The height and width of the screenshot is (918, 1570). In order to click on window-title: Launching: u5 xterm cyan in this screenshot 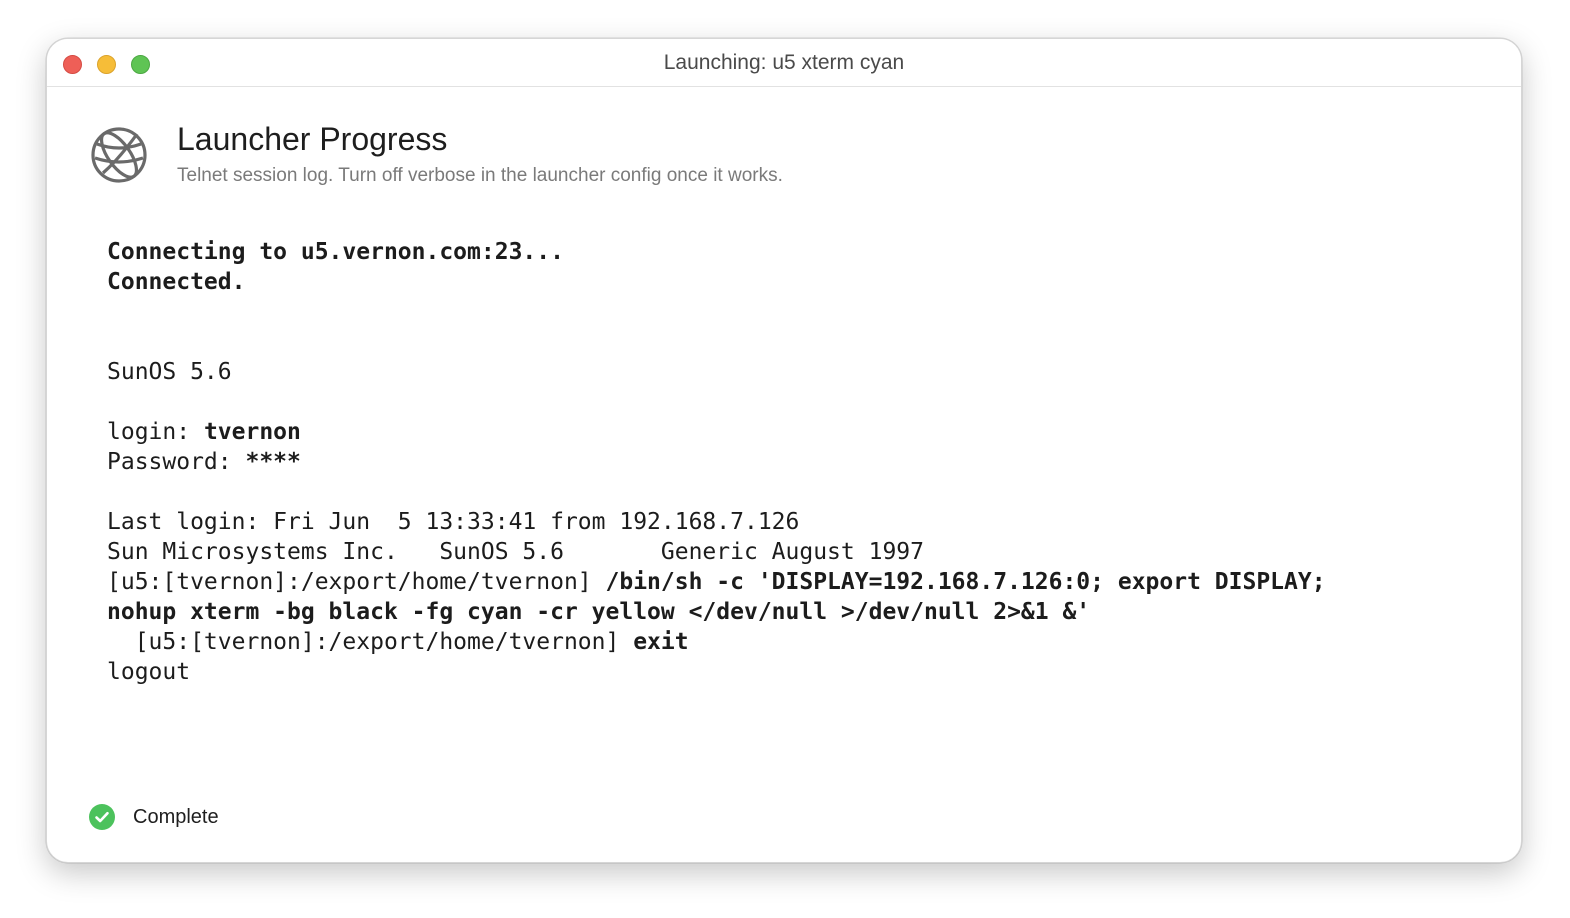, I will do `click(784, 62)`.